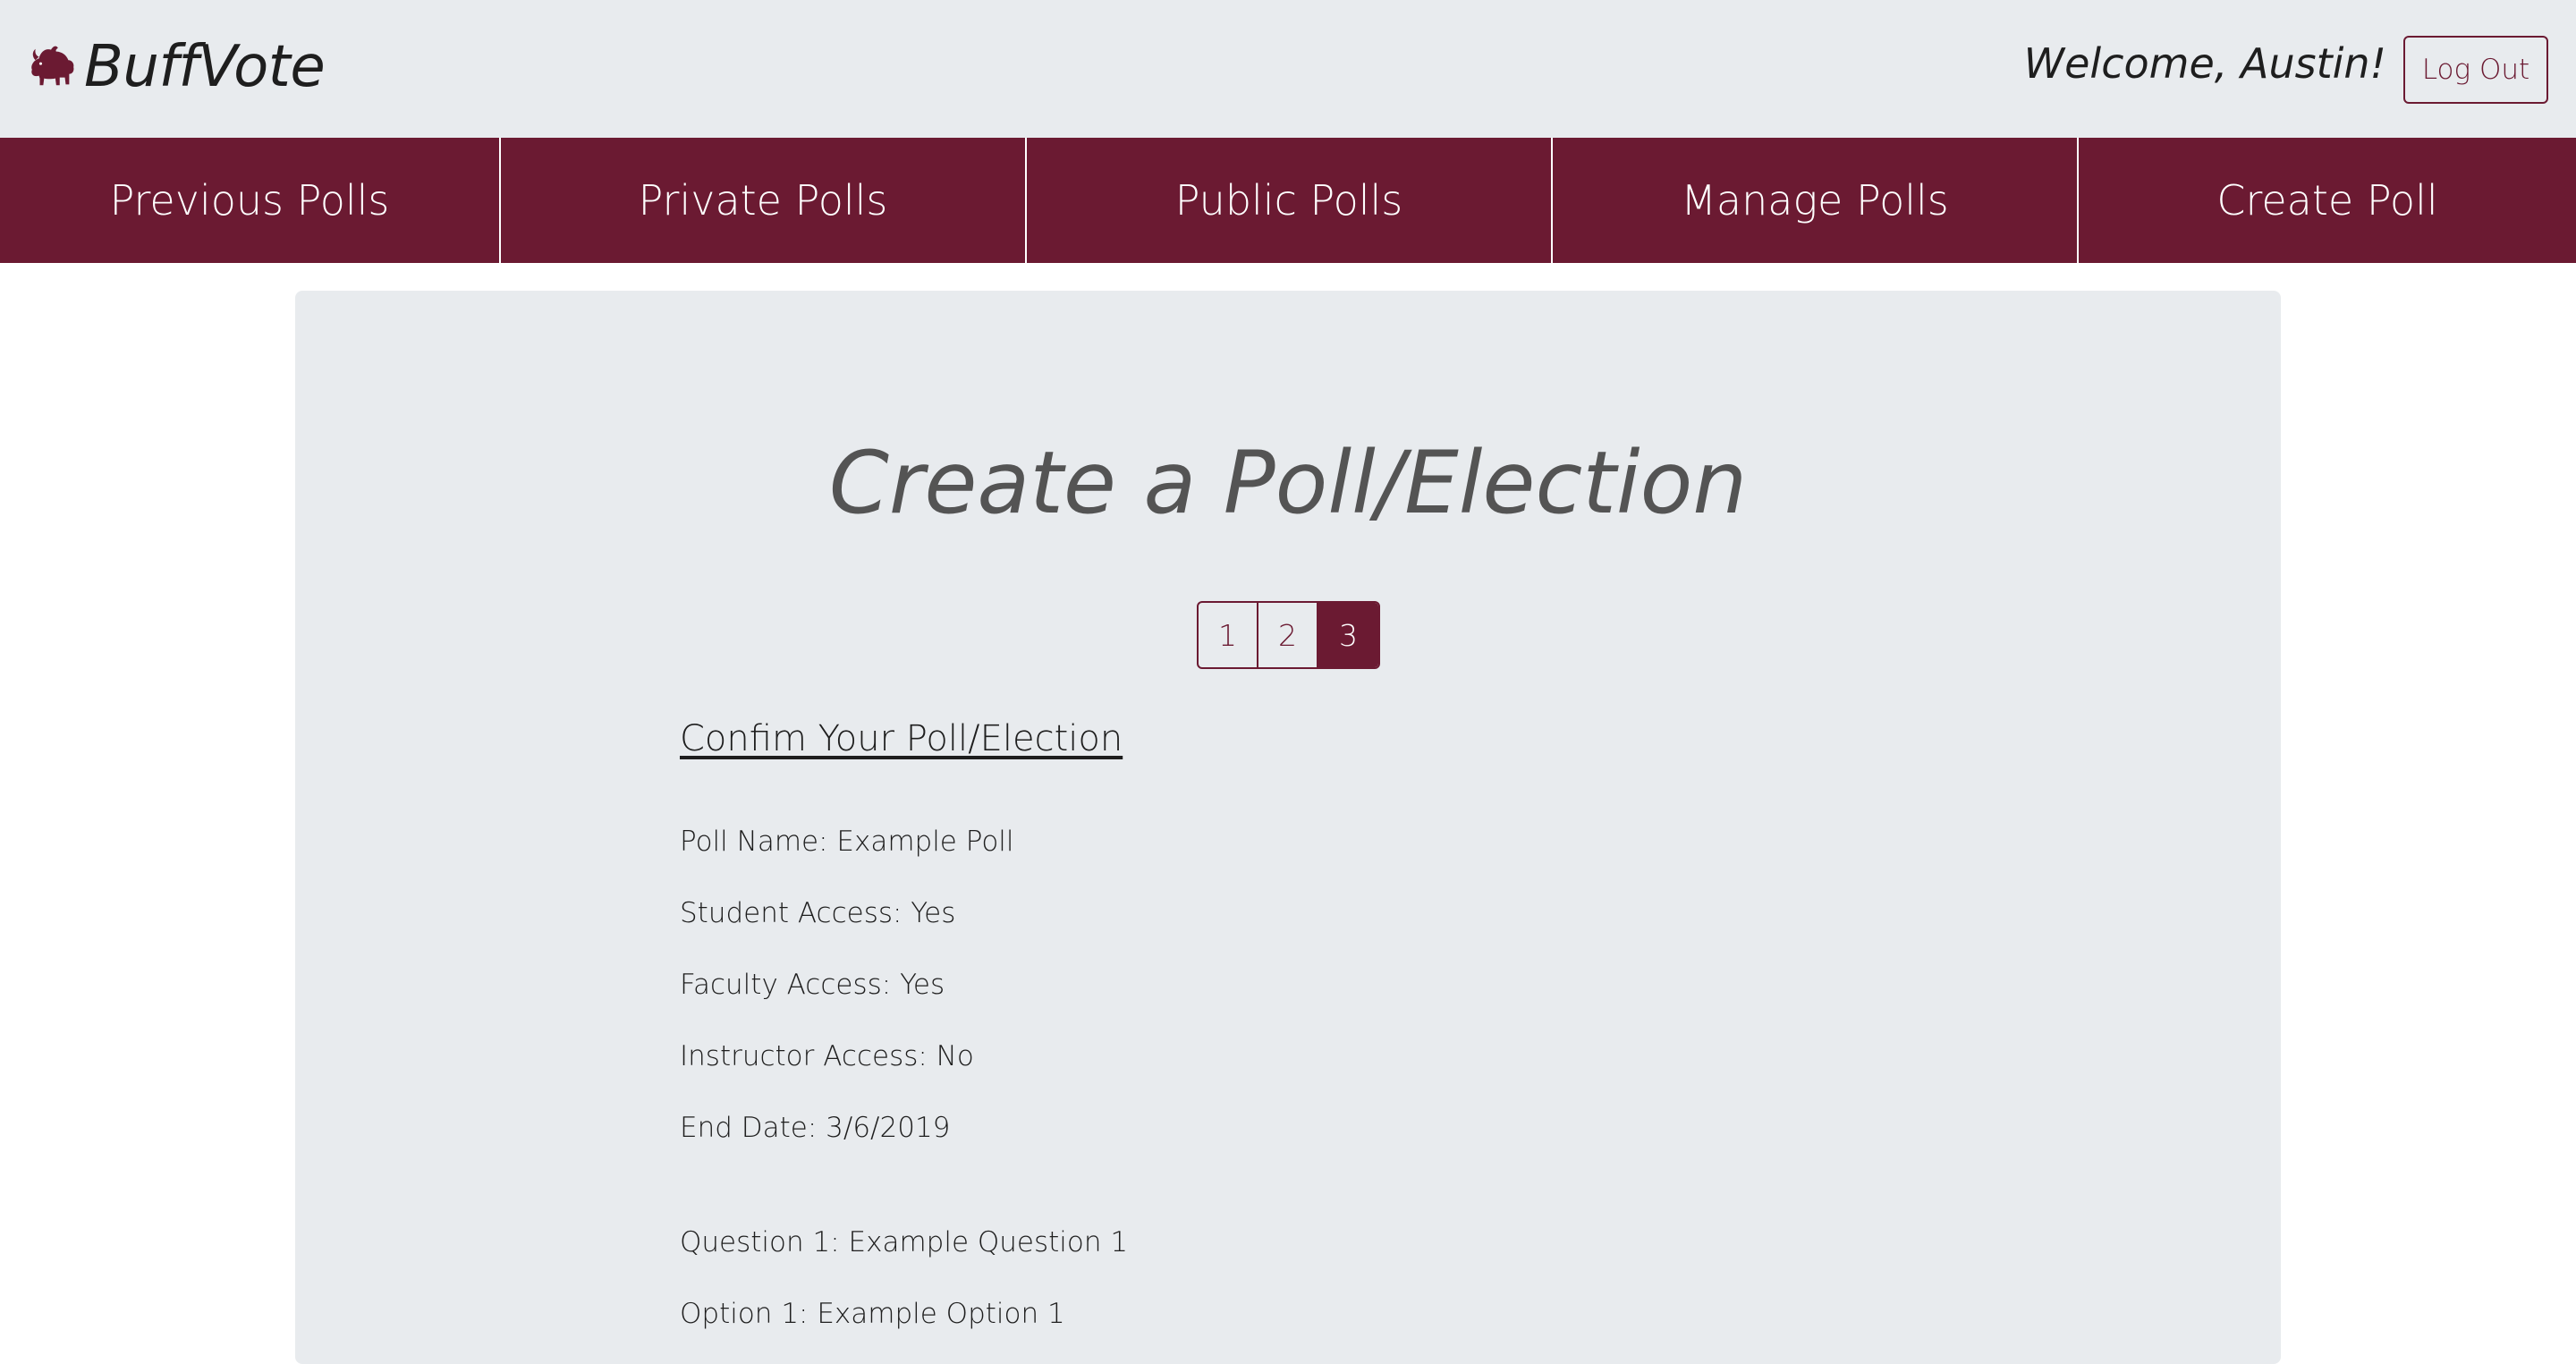  I want to click on nav-item-private-polls: Private Polls, so click(764, 200).